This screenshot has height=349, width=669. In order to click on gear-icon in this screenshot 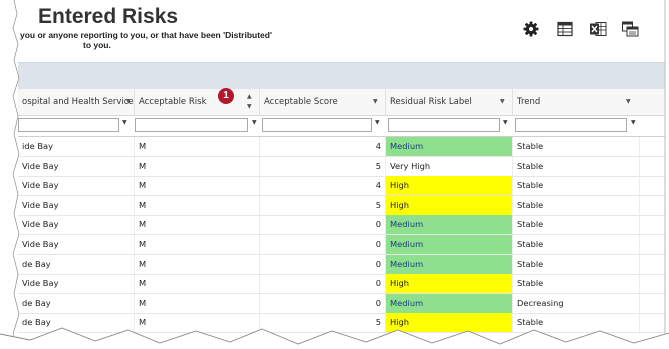, I will do `click(531, 29)`.